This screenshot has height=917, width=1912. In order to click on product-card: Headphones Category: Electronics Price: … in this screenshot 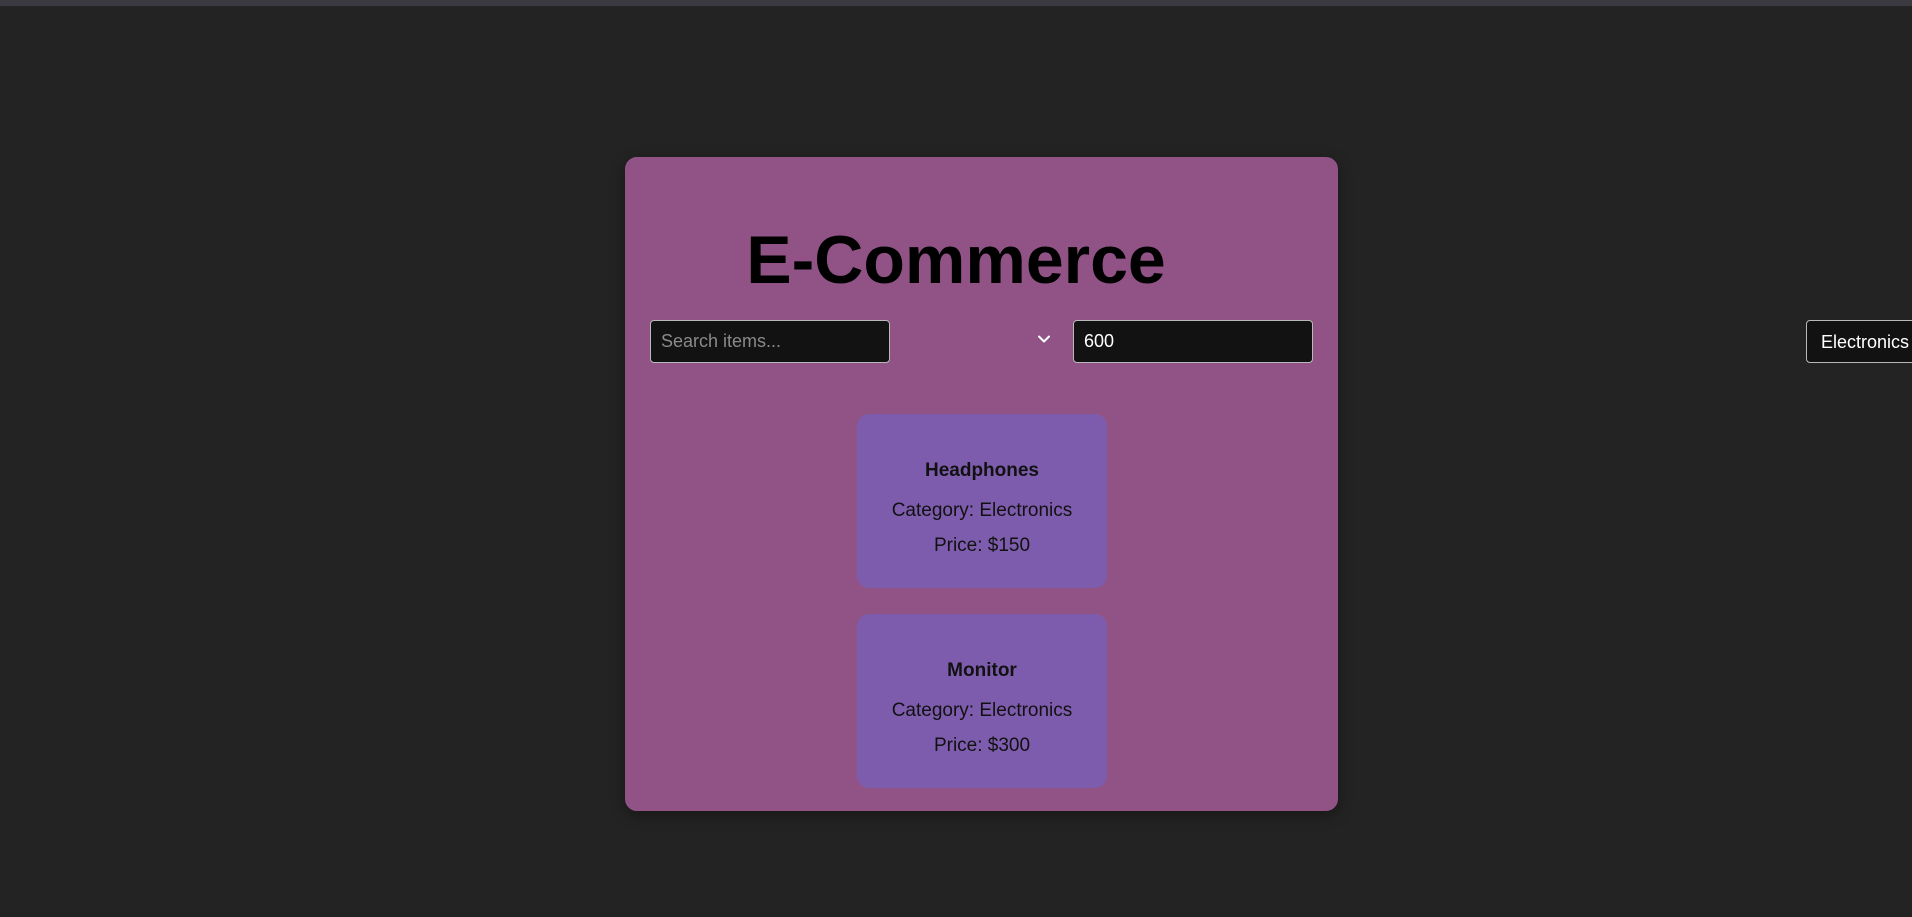, I will do `click(982, 501)`.